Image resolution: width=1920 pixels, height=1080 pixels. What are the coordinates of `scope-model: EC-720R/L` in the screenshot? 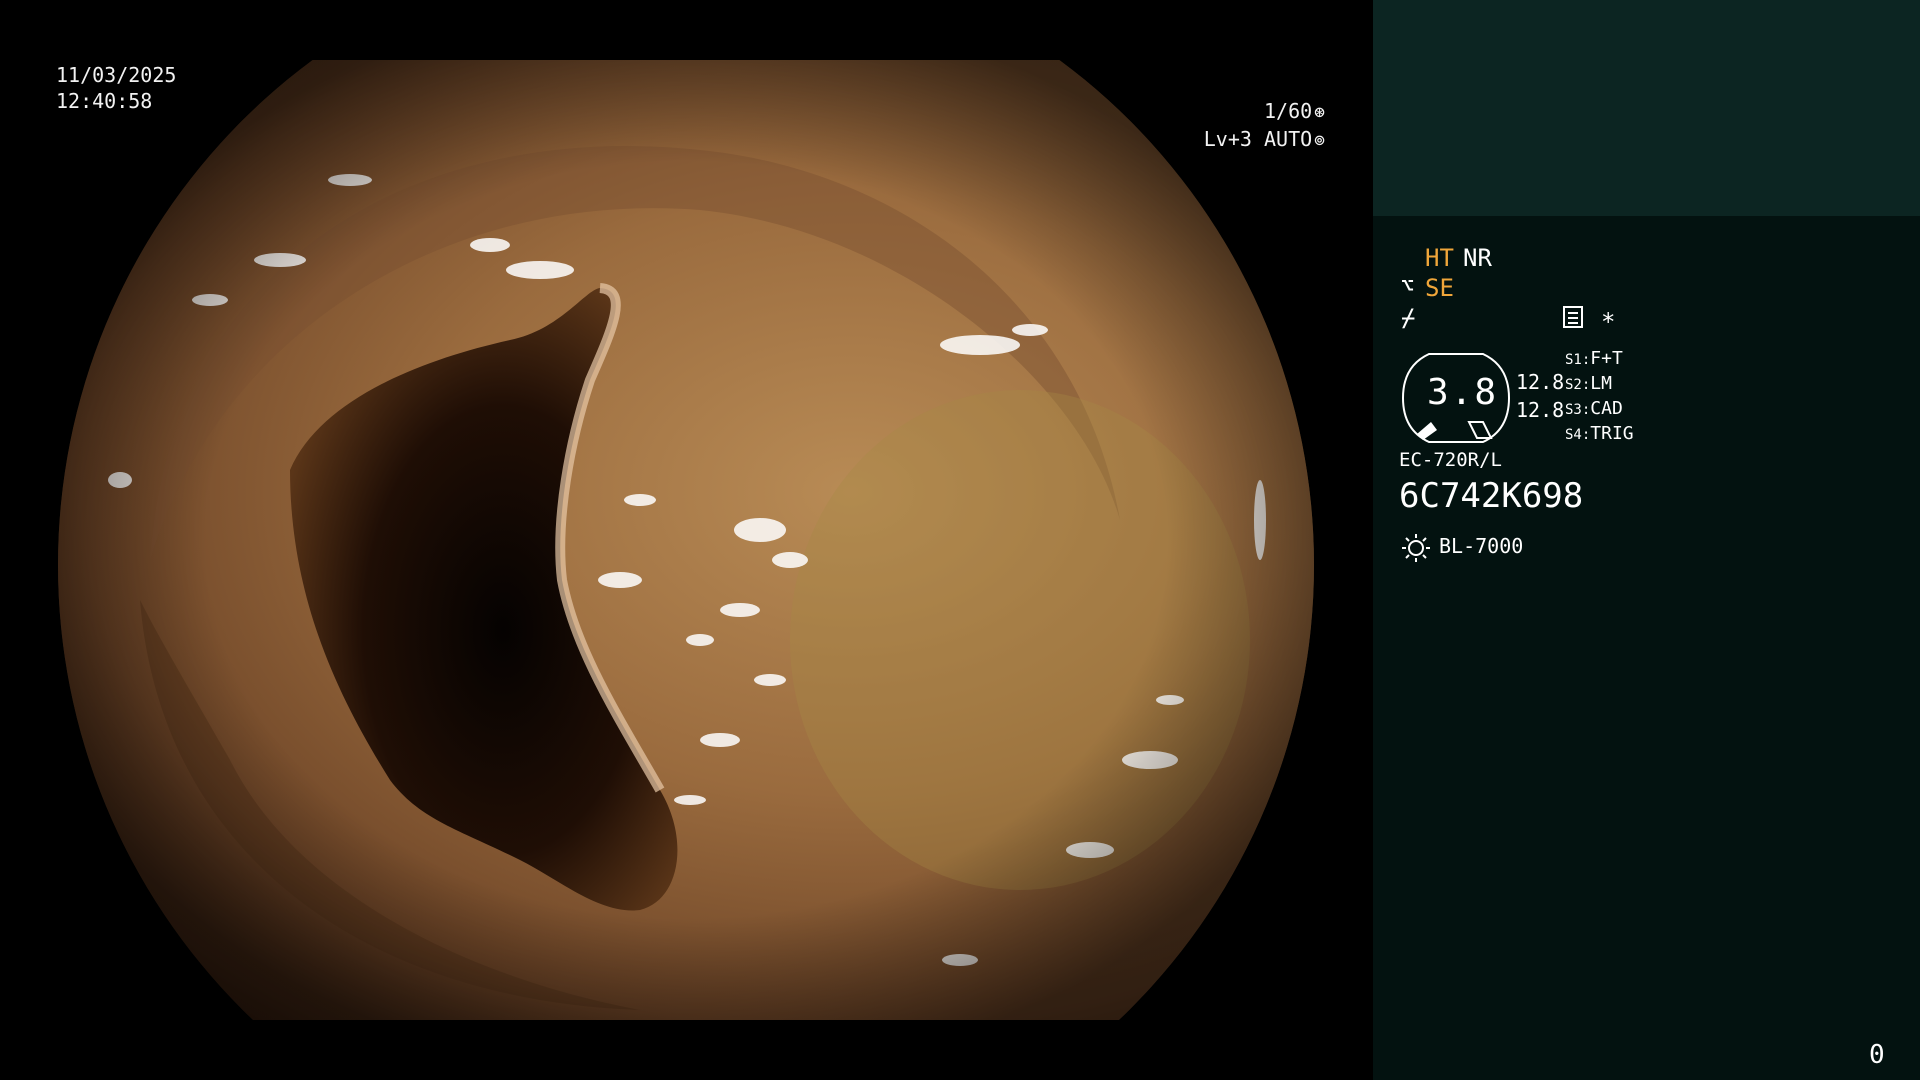 It's located at (1450, 460).